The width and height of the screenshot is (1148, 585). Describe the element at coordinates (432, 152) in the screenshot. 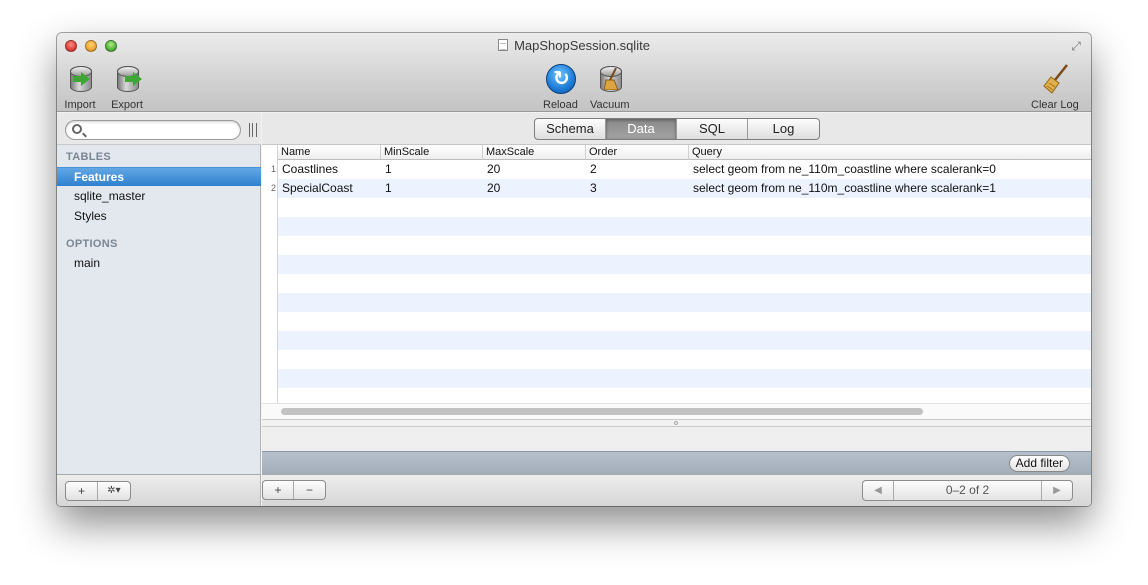

I see `column-header-minscale: MinScale` at that location.